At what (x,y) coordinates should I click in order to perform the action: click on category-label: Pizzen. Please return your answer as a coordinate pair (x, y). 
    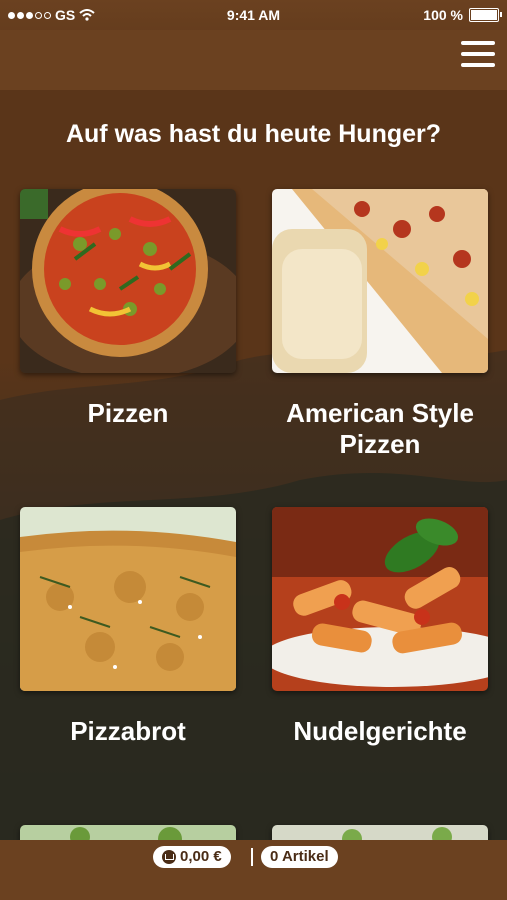
    Looking at the image, I should click on (128, 413).